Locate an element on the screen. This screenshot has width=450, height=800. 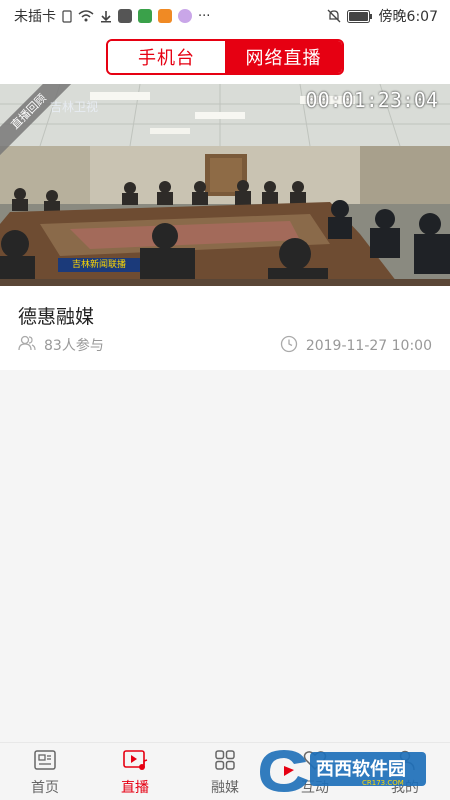
nav-home-label: 首页 is located at coordinates (45, 787).